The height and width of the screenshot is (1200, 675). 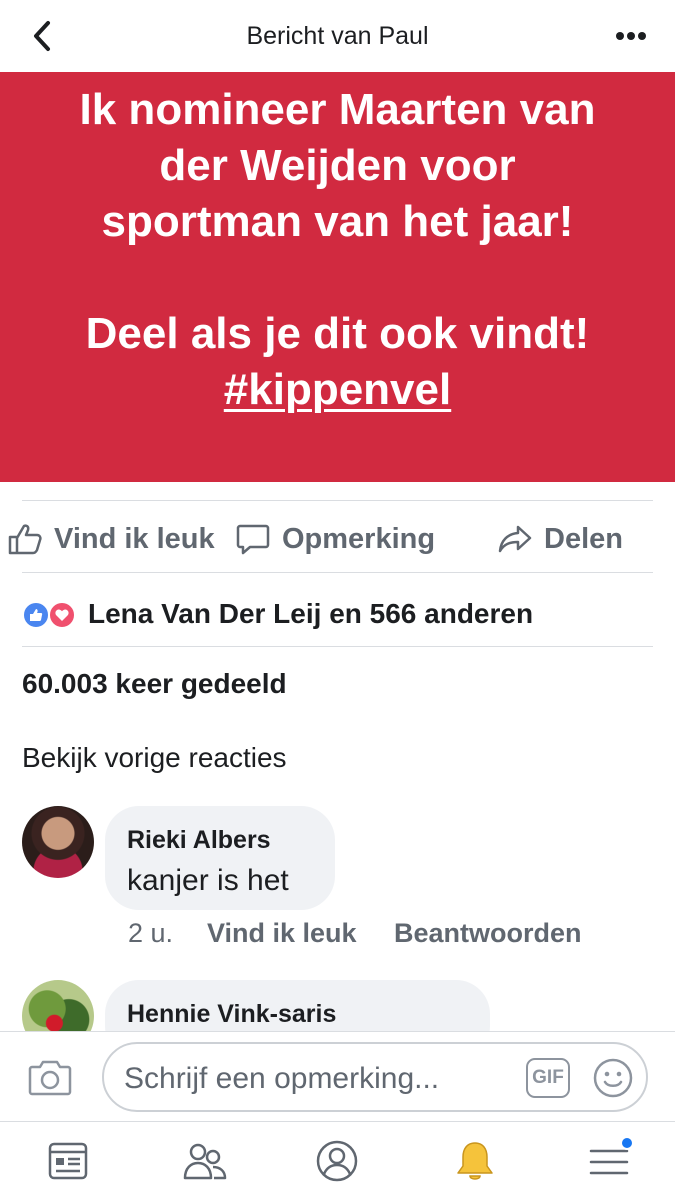 I want to click on top-bar: Bericht van Paul, so click(x=337, y=36).